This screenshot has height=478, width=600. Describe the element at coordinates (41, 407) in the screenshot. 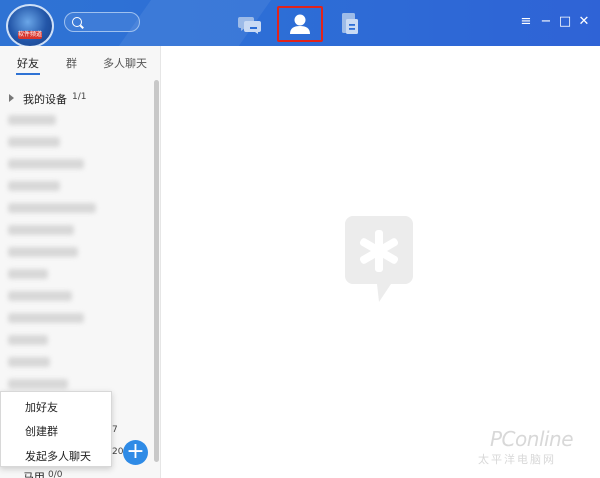

I see `menu-item-add-friend: 加好友` at that location.